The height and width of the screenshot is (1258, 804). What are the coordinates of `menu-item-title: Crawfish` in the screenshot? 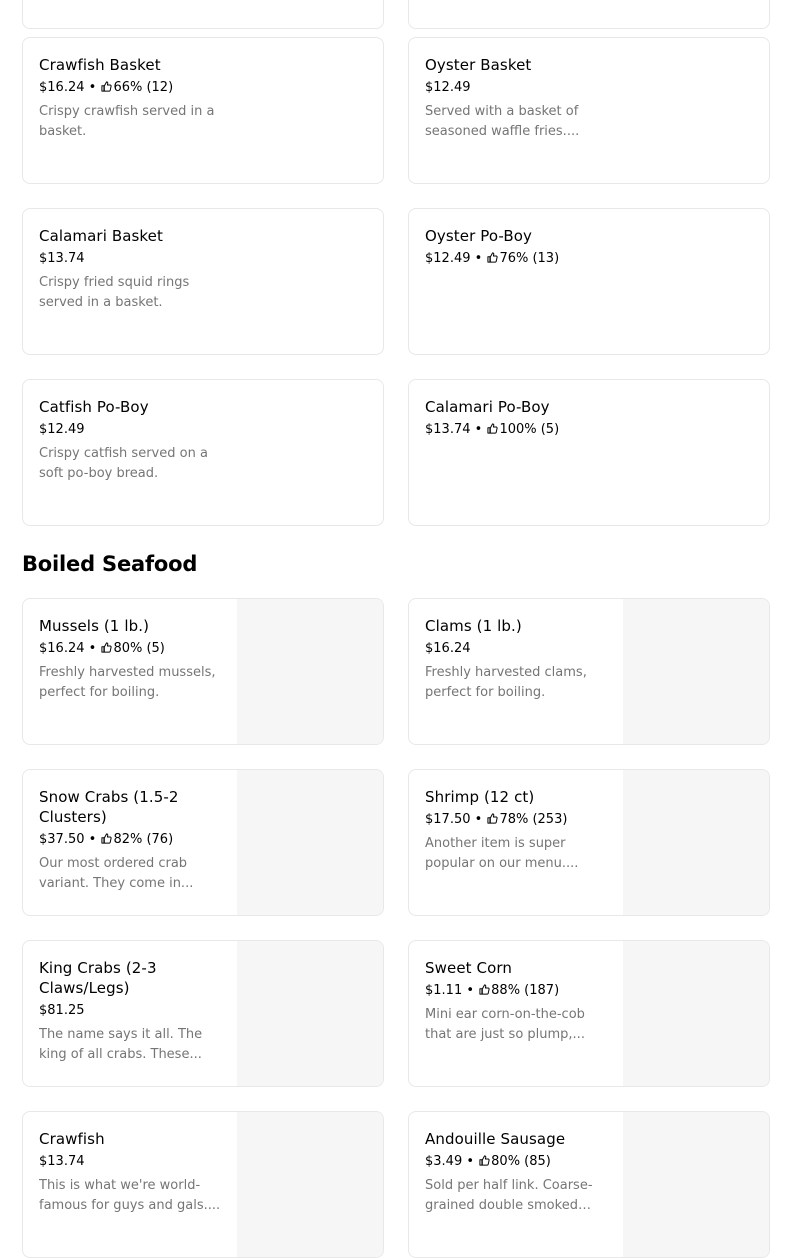 It's located at (72, 1139).